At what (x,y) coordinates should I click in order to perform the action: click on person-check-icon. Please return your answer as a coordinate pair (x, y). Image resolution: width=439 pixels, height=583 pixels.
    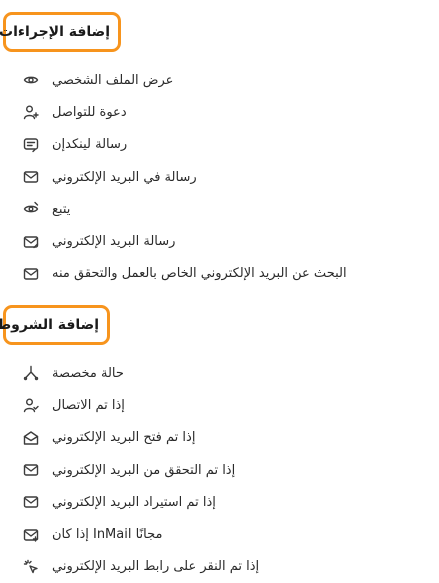
    Looking at the image, I should click on (31, 405).